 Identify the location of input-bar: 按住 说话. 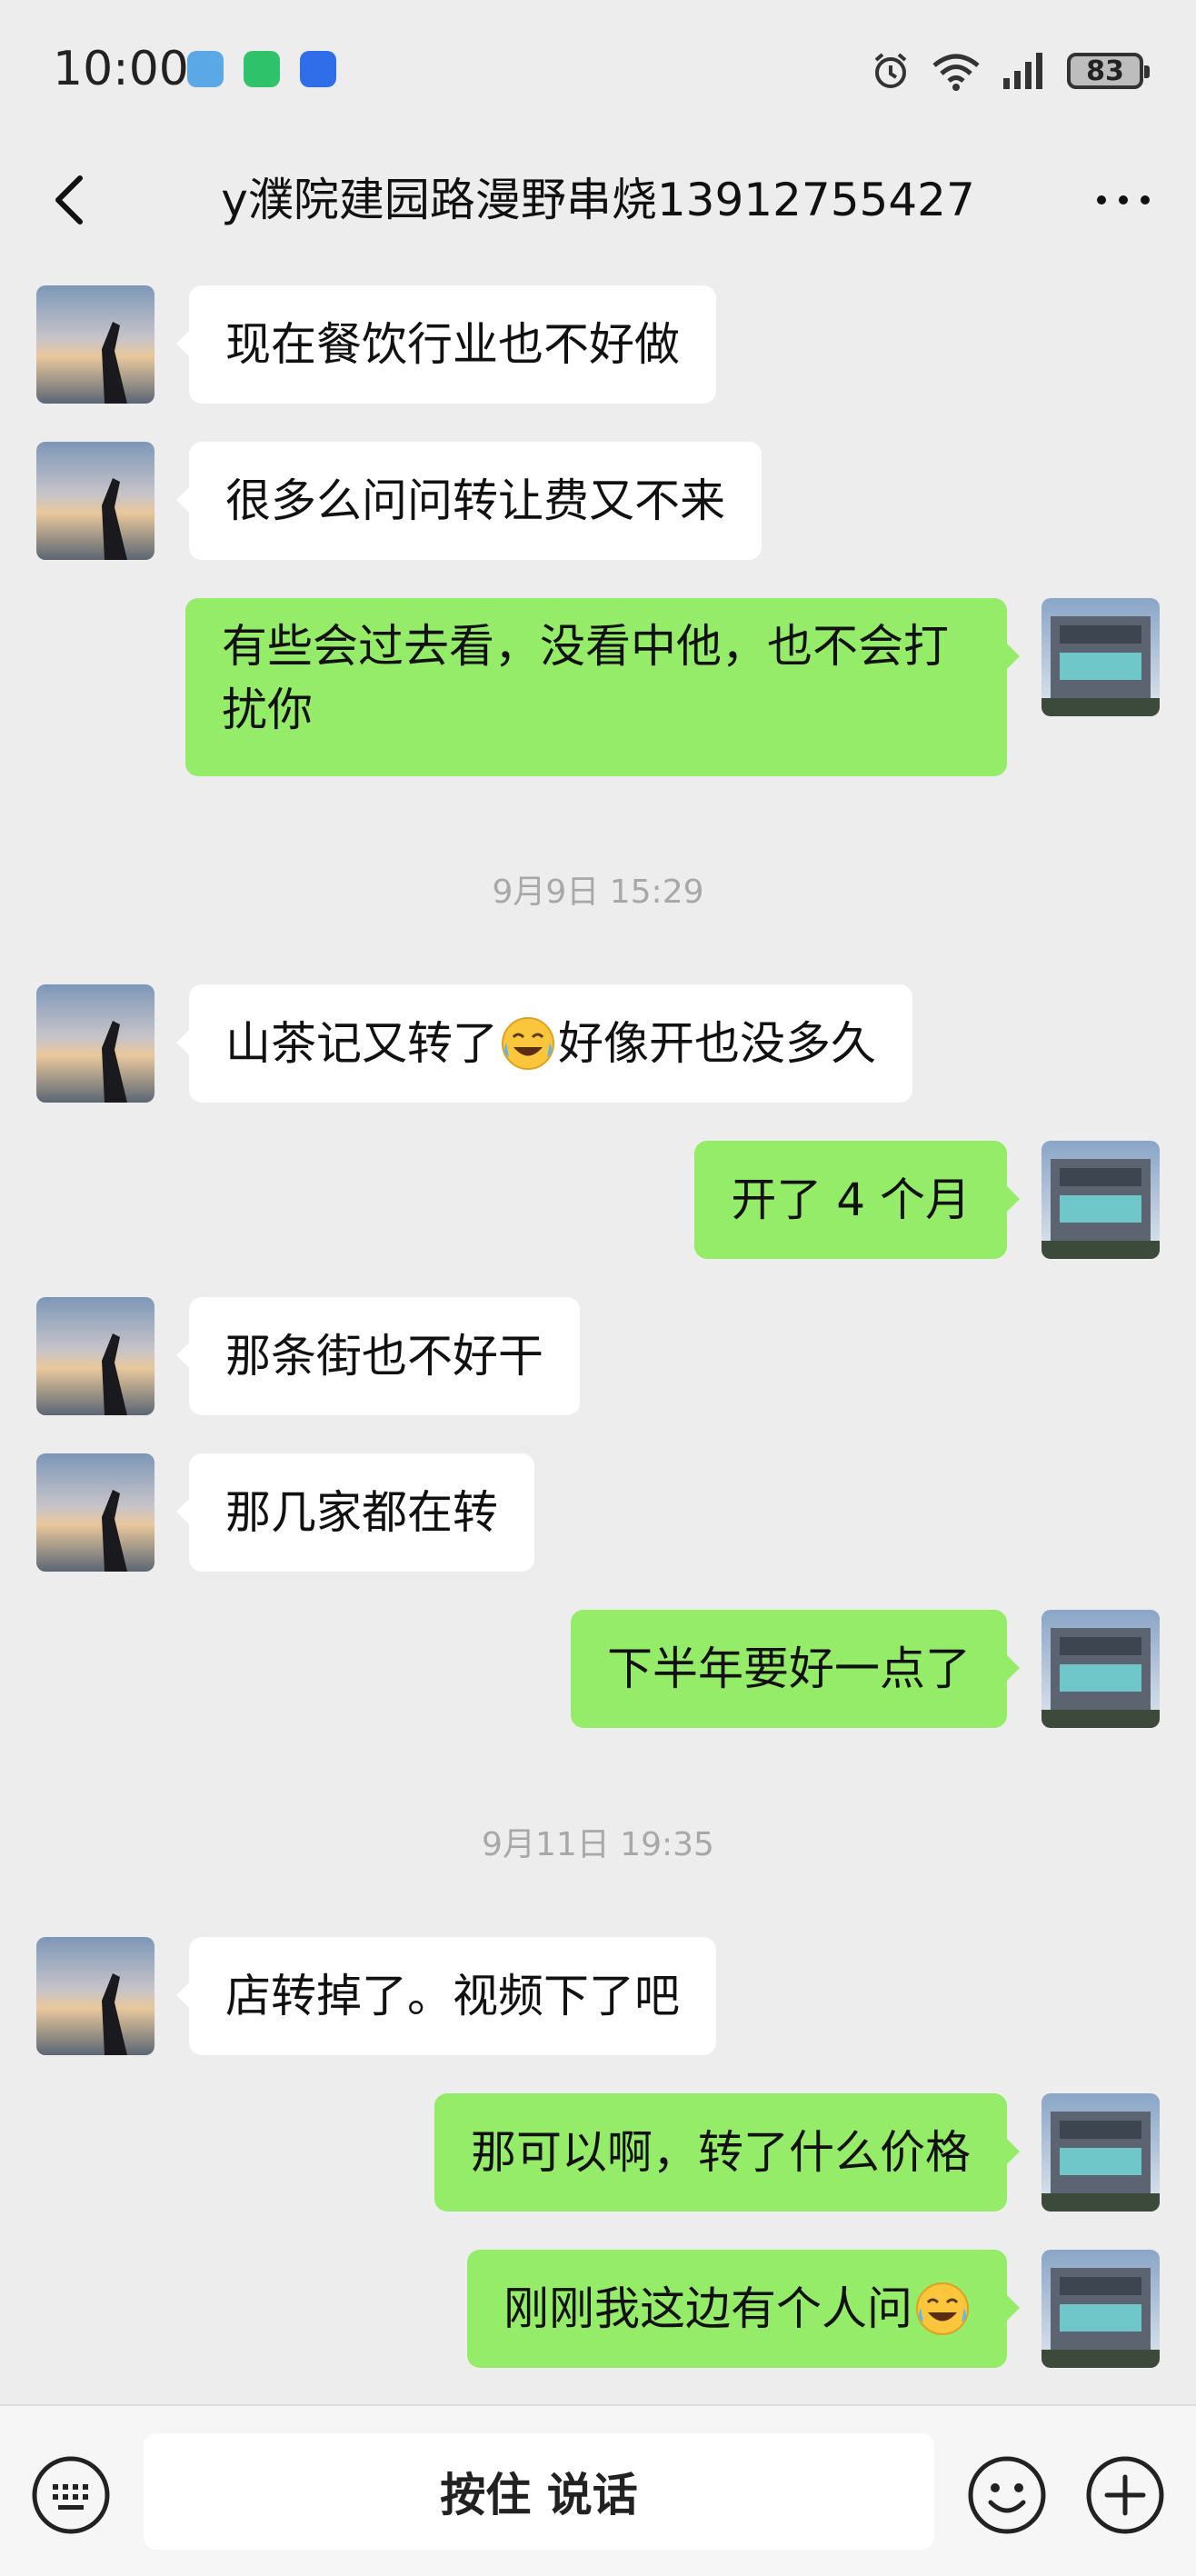
(598, 2490).